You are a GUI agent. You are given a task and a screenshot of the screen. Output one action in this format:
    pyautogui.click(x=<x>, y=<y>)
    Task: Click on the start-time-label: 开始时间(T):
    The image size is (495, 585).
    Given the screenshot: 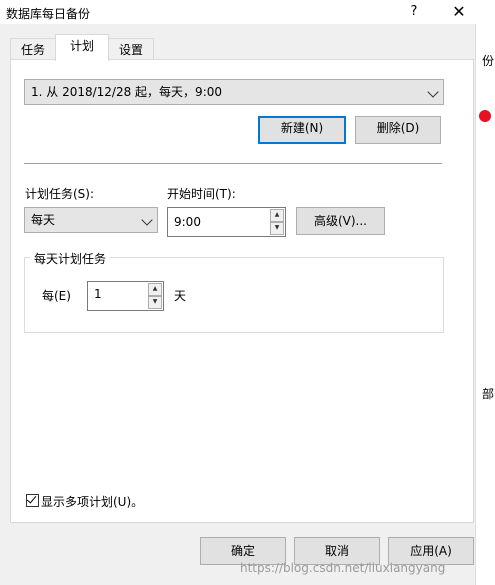 What is the action you would take?
    pyautogui.click(x=201, y=194)
    